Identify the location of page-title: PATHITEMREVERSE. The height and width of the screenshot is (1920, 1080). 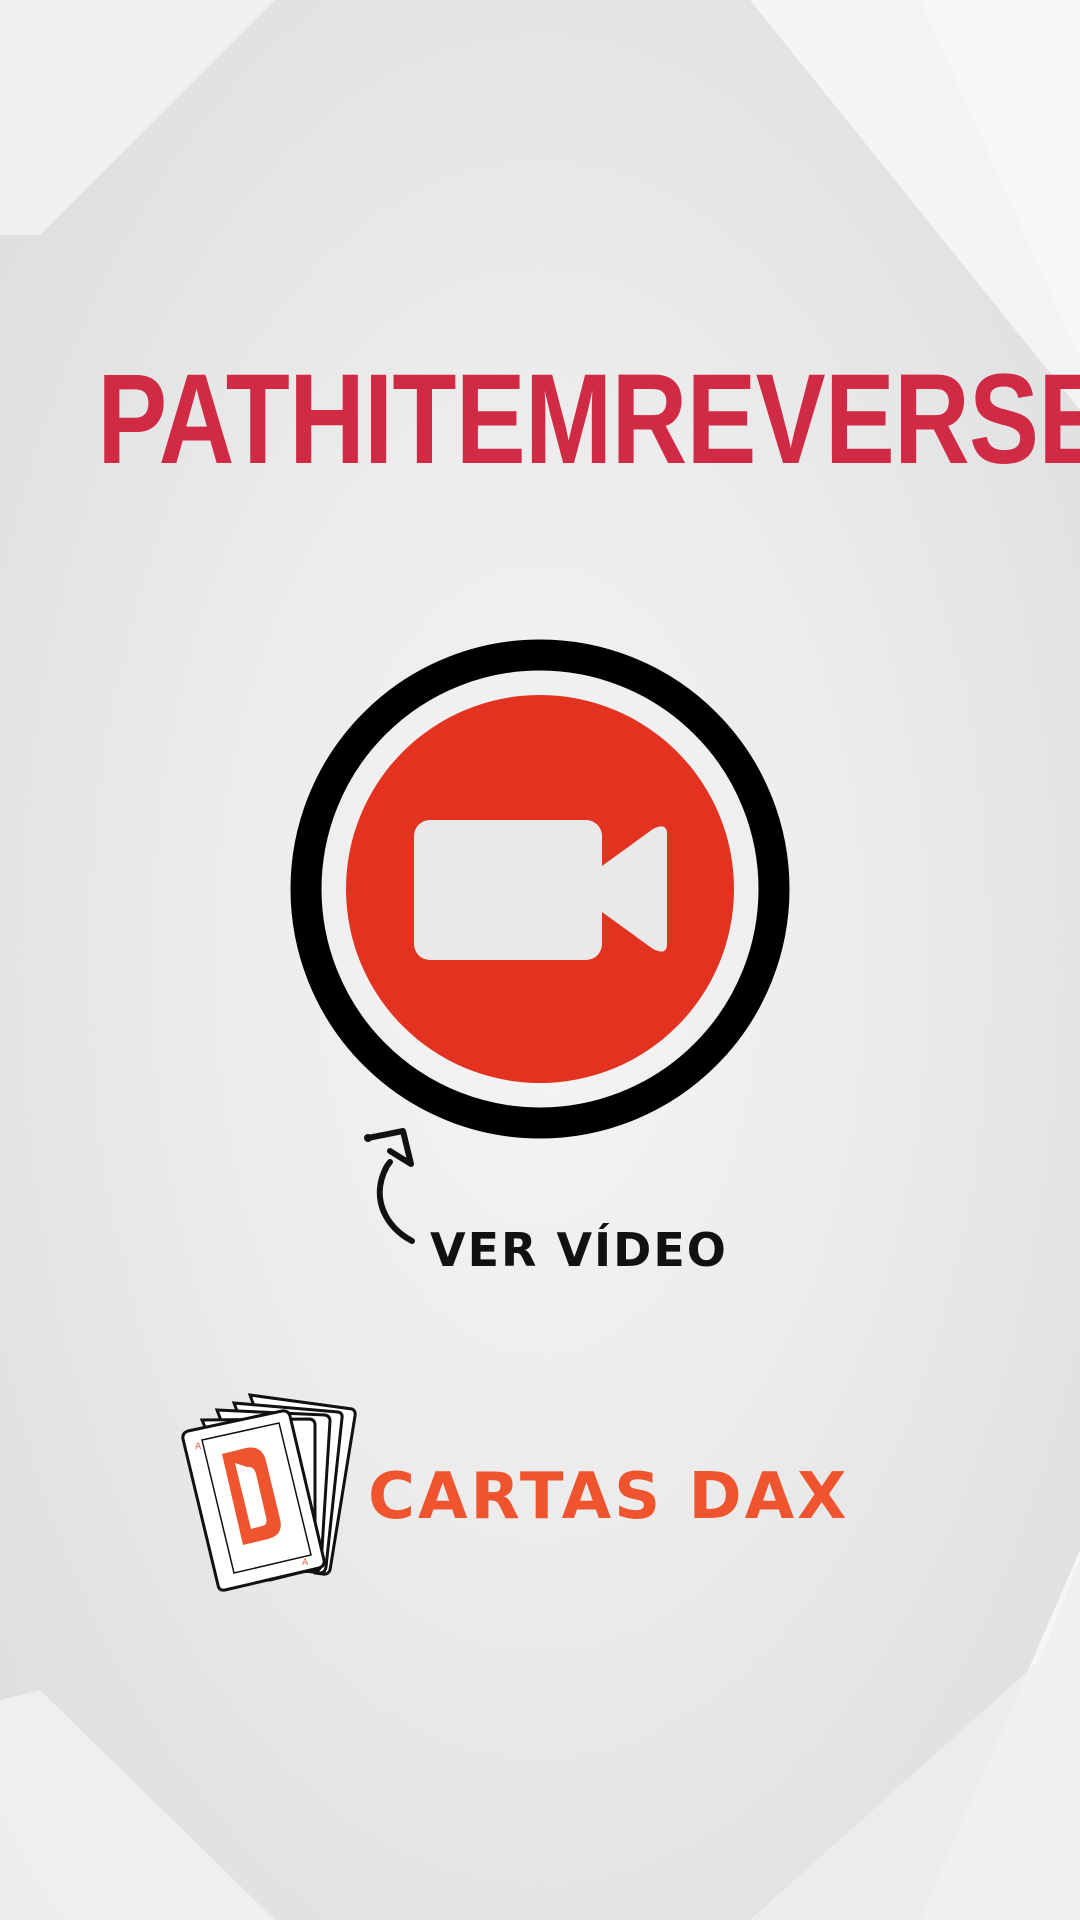
(588, 419).